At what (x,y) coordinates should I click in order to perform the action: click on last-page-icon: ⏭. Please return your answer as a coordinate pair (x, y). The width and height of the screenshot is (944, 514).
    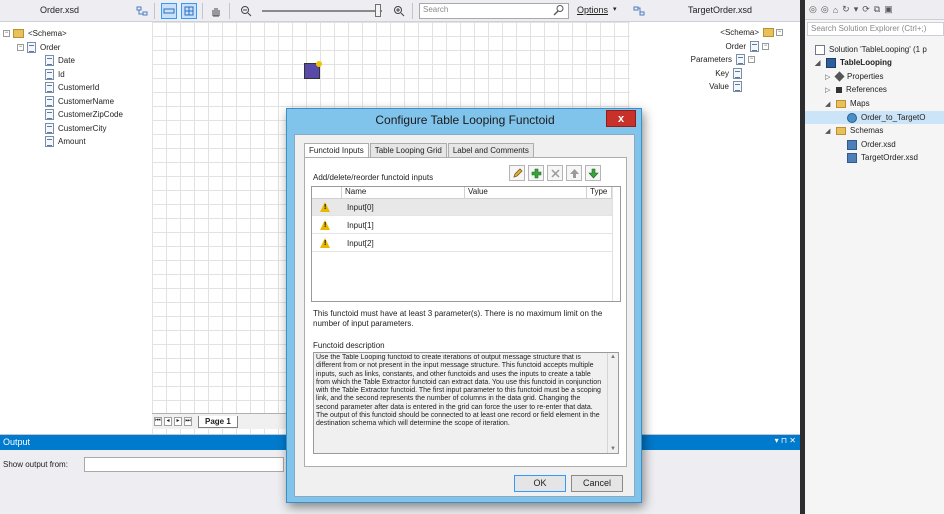
    Looking at the image, I should click on (188, 421).